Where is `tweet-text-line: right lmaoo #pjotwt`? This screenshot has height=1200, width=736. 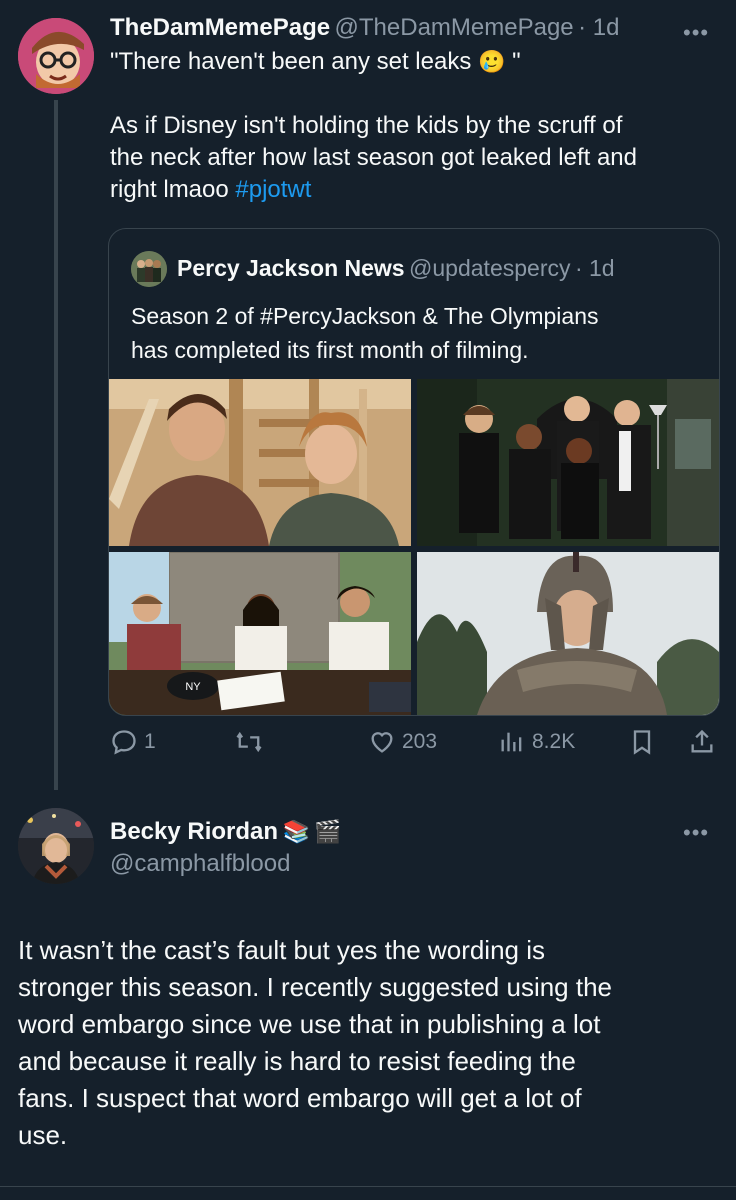 tweet-text-line: right lmaoo #pjotwt is located at coordinates (415, 190).